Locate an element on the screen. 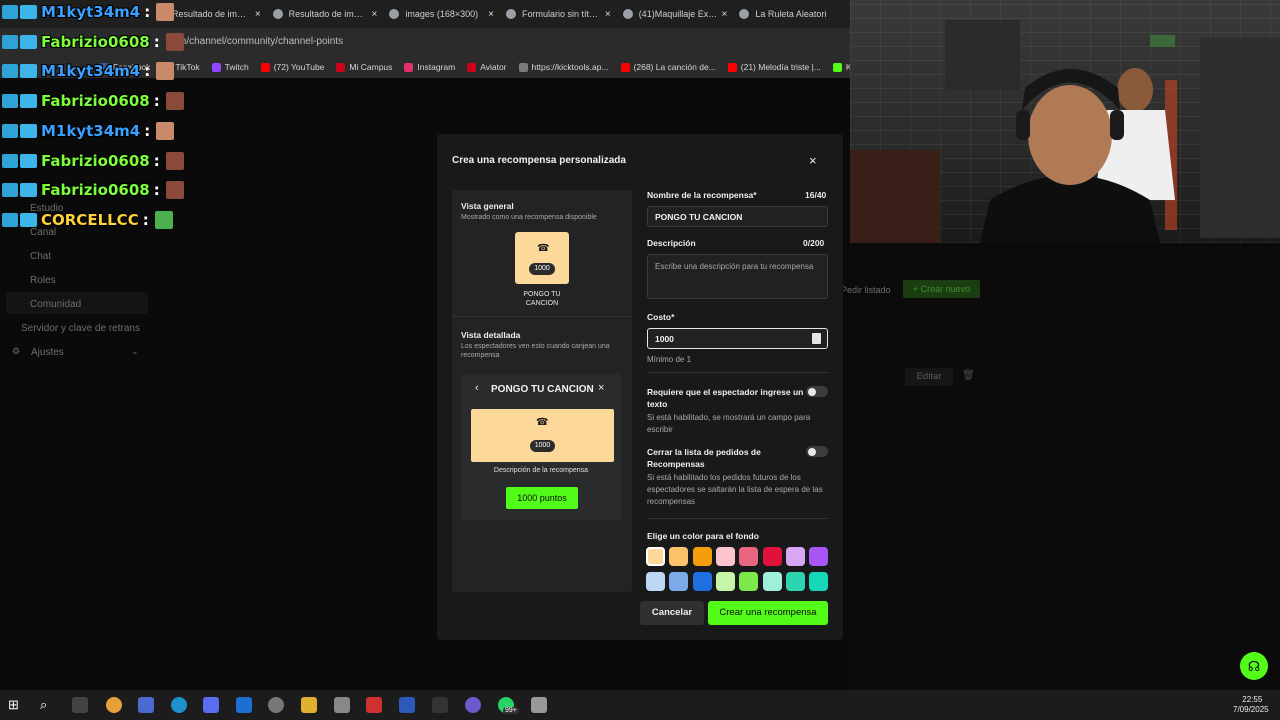 The width and height of the screenshot is (1280, 720). tab-title: (41)Maquillaje Exage is located at coordinates (678, 14).